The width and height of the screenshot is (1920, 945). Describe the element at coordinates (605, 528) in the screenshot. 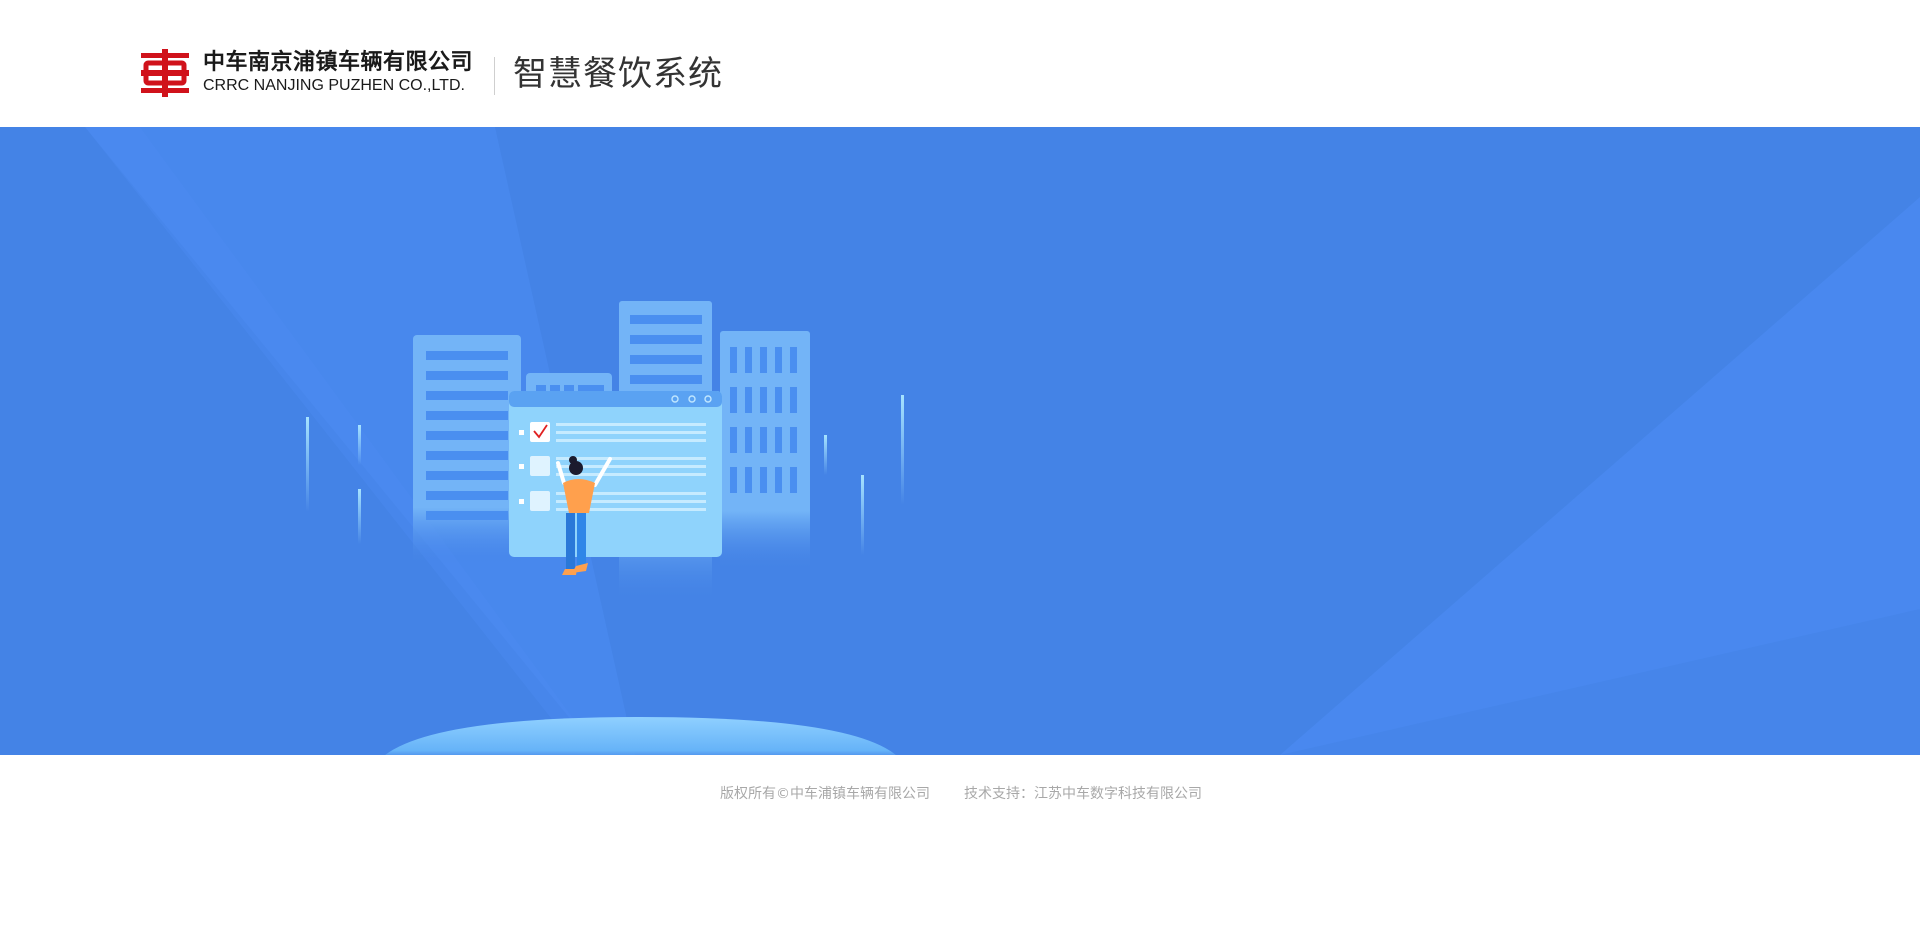

I see `office-checklist-illustration` at that location.